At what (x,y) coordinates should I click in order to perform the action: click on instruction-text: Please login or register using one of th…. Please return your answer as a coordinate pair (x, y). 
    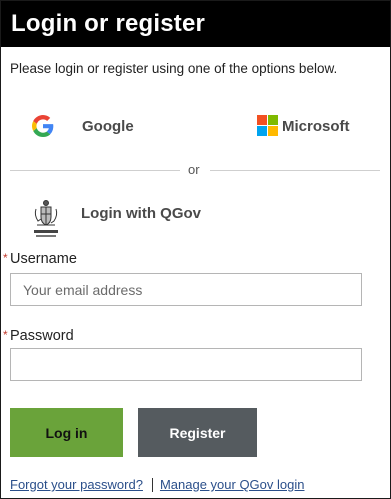
    Looking at the image, I should click on (174, 68).